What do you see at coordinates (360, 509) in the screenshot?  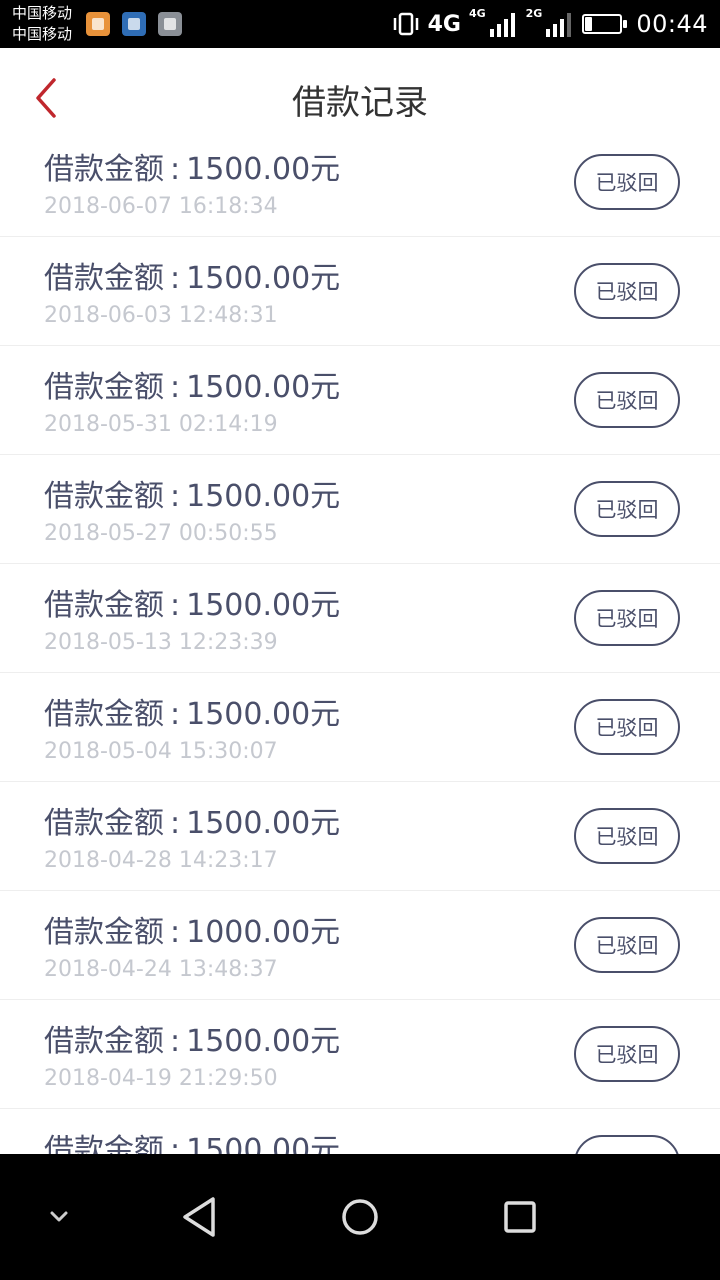 I see `loan-record-row: 借款金额:1500.00元 2018-05-27 00:50:55 已驳回` at bounding box center [360, 509].